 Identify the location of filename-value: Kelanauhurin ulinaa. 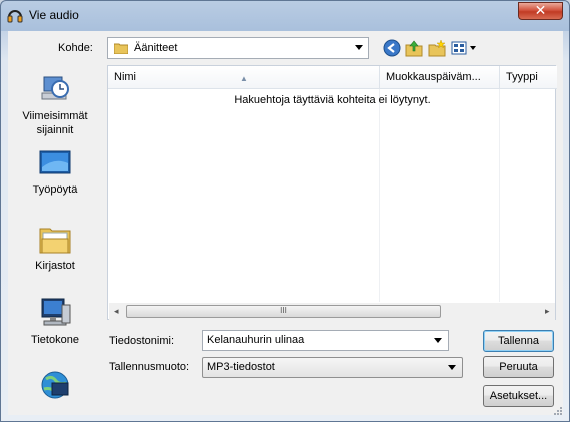
(256, 340).